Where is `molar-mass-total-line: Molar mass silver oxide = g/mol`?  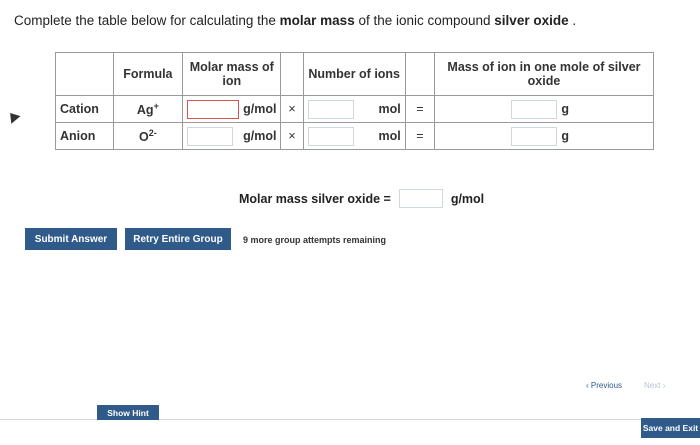
molar-mass-total-line: Molar mass silver oxide = g/mol is located at coordinates (361, 198).